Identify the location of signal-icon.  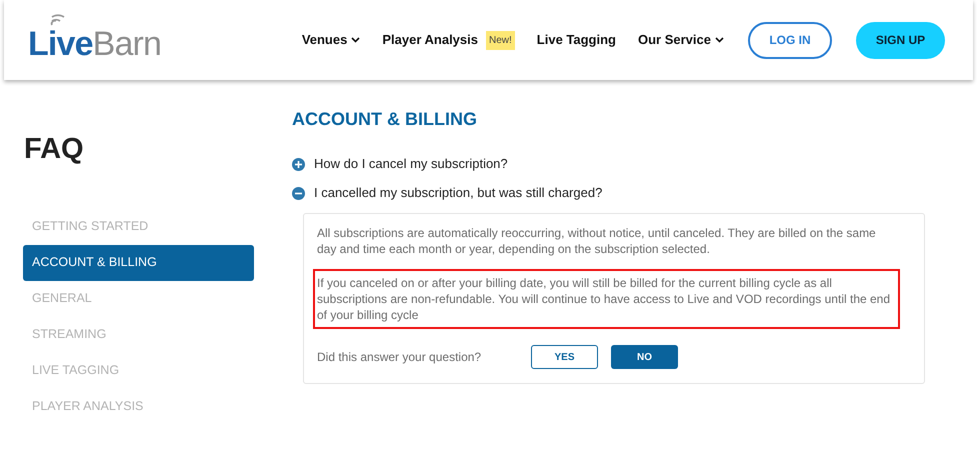
(58, 20).